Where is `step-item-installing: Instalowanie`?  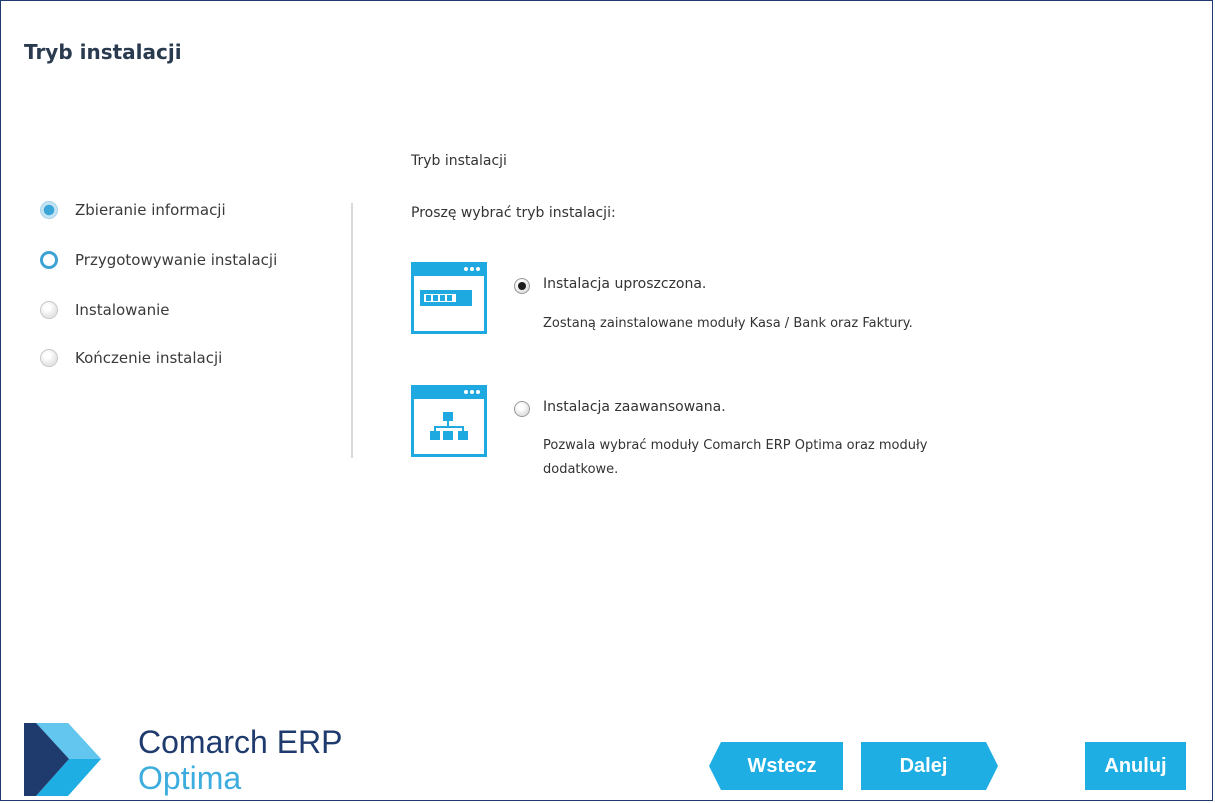 step-item-installing: Instalowanie is located at coordinates (105, 310).